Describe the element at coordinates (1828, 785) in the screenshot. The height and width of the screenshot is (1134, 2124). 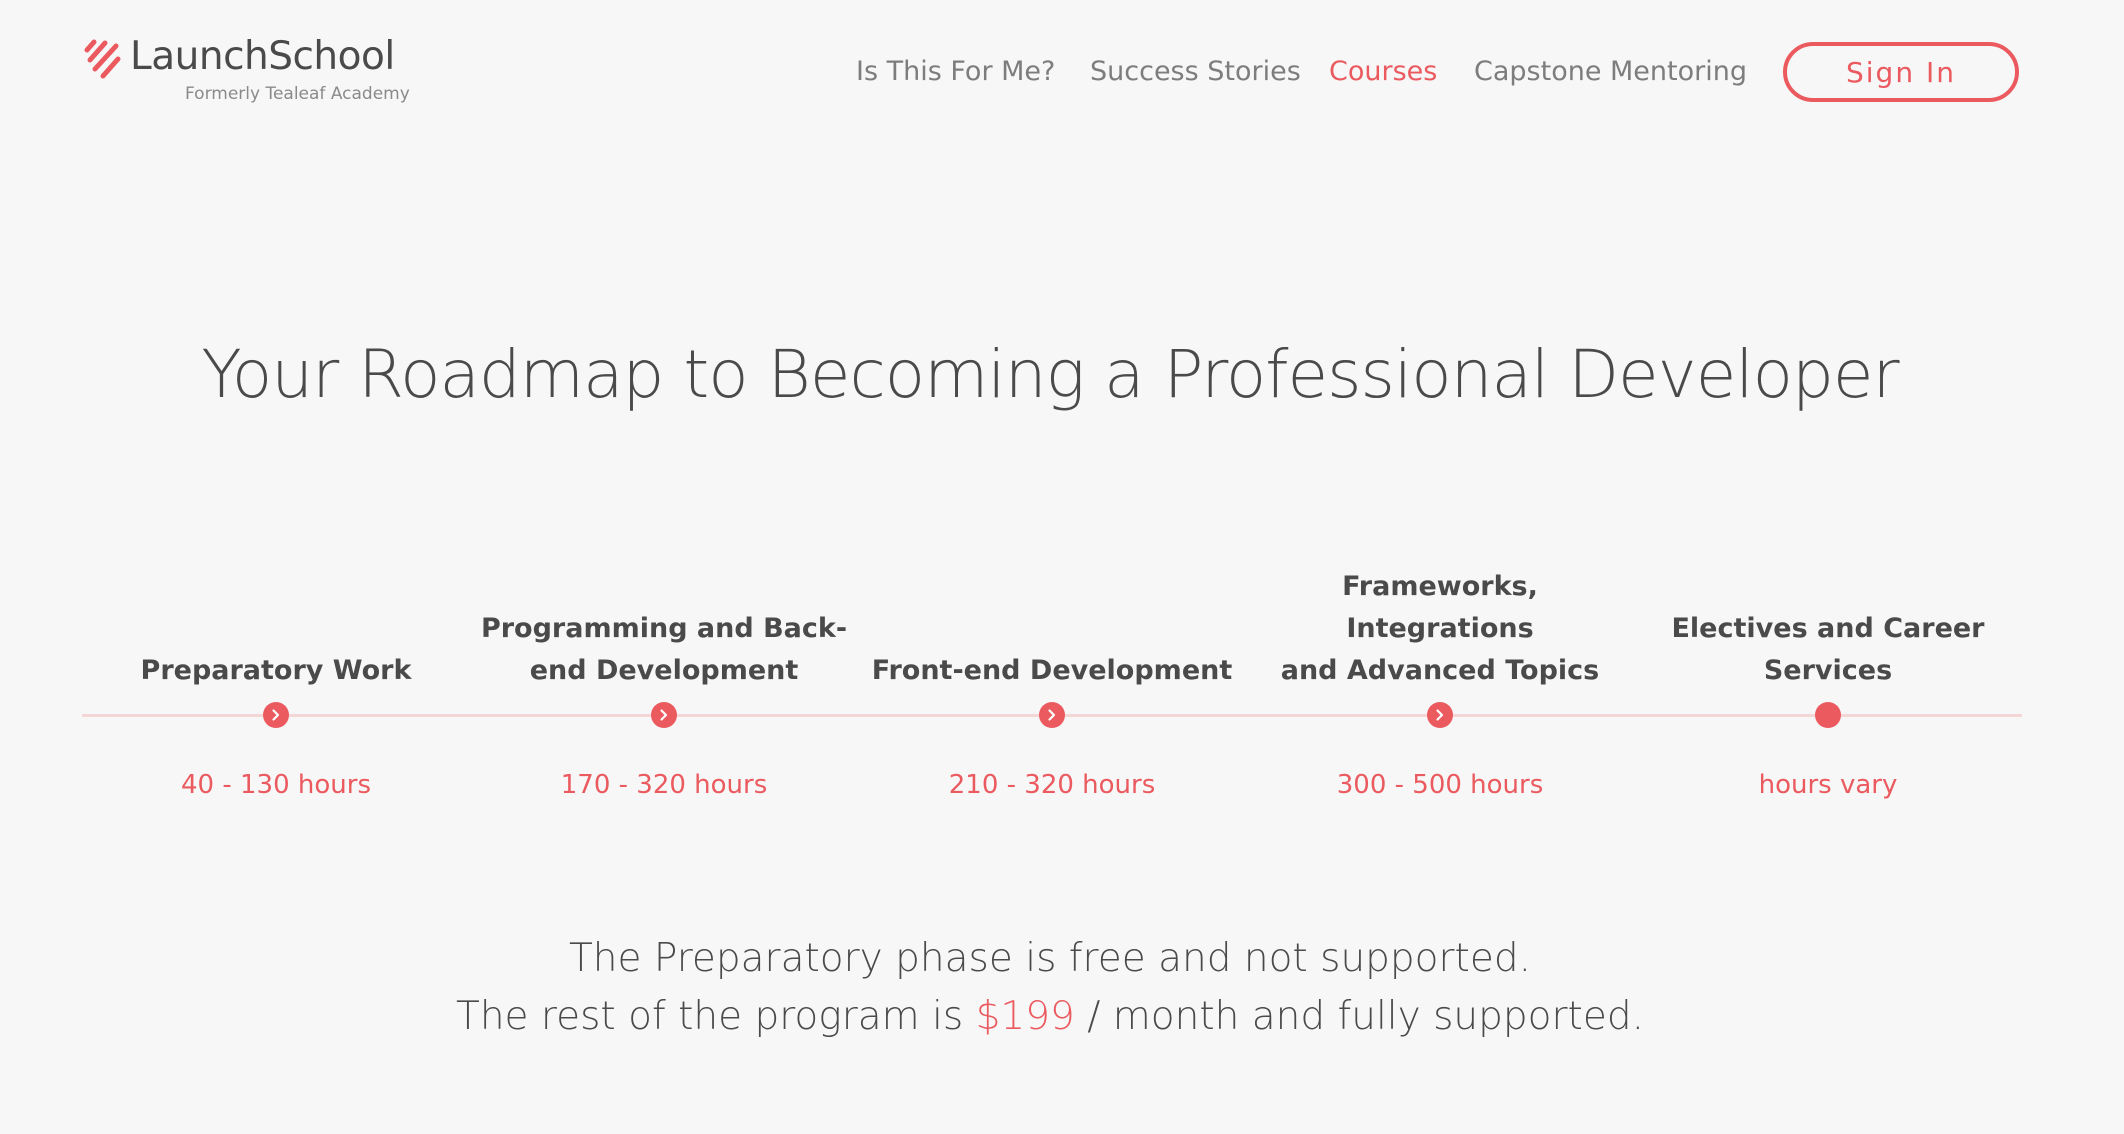
I see `stage-hours: hours vary` at that location.